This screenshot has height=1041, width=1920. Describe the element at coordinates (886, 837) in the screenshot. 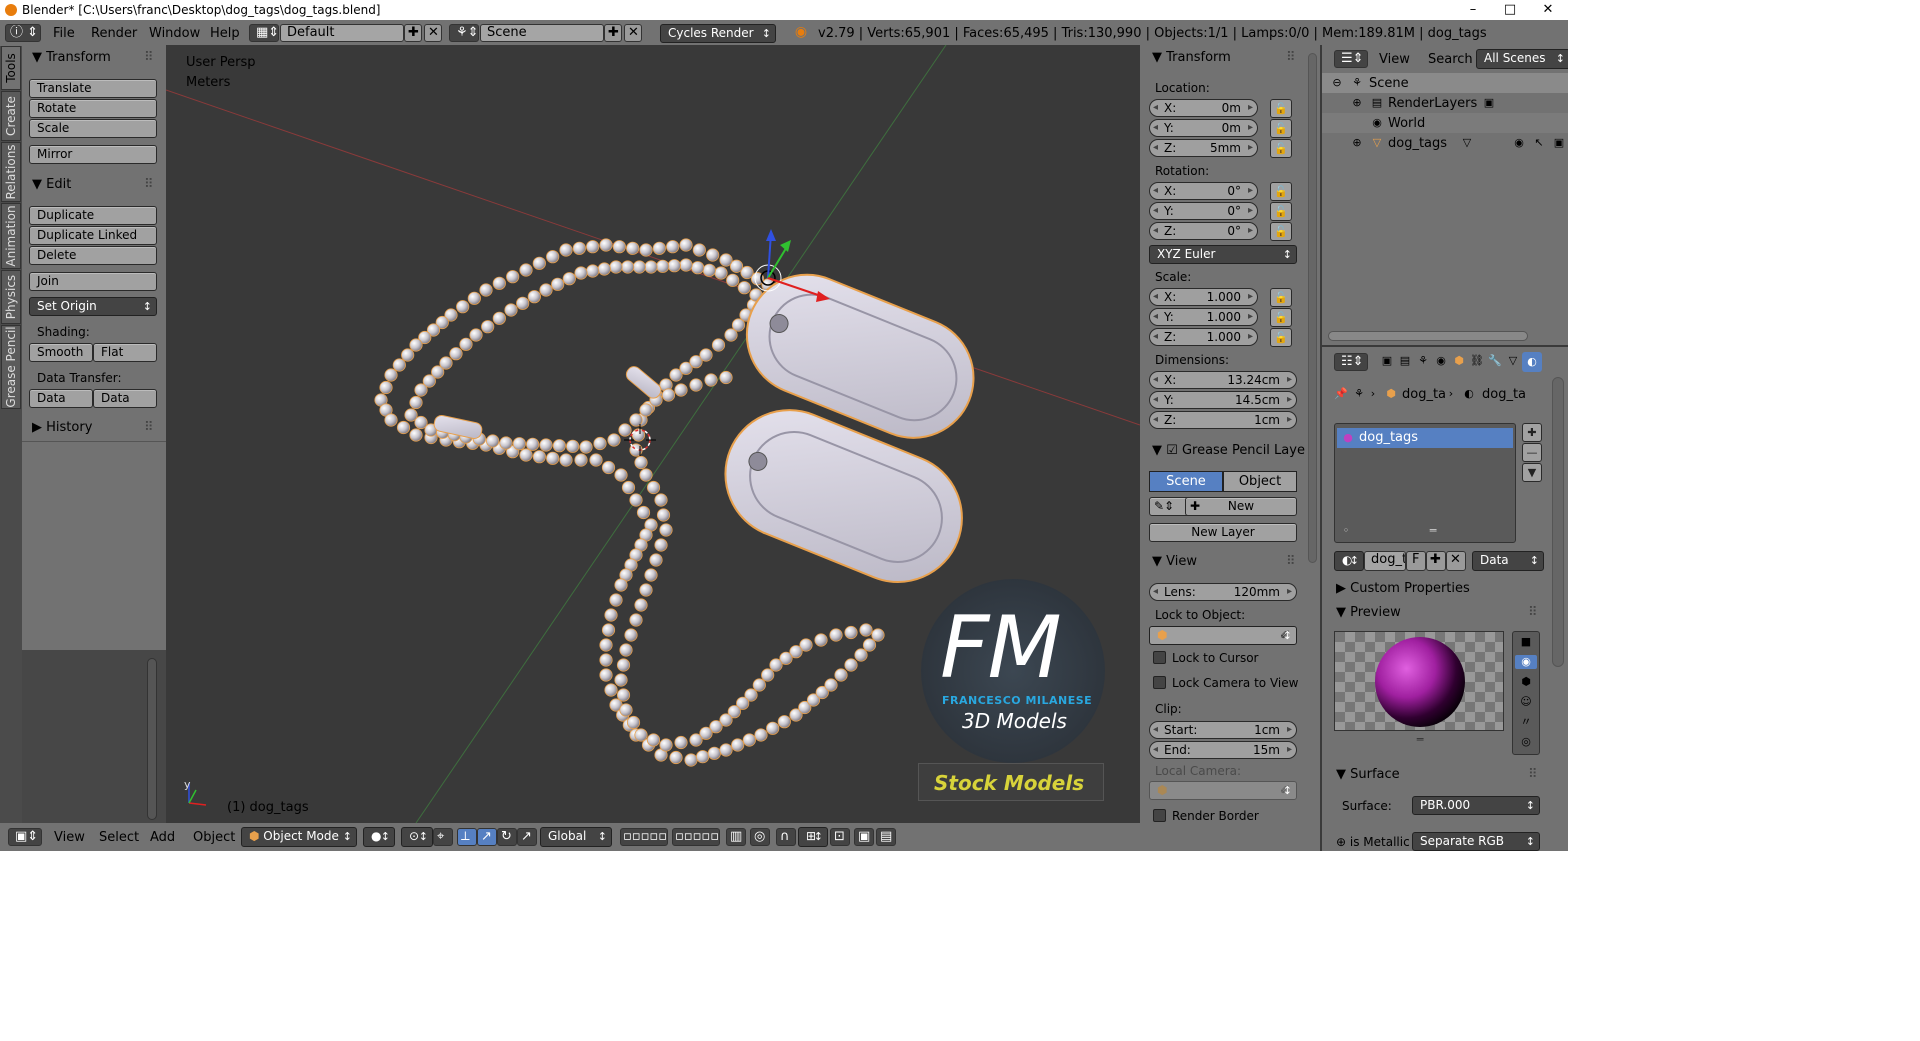

I see `opengl-render-animation-button: ▤` at that location.